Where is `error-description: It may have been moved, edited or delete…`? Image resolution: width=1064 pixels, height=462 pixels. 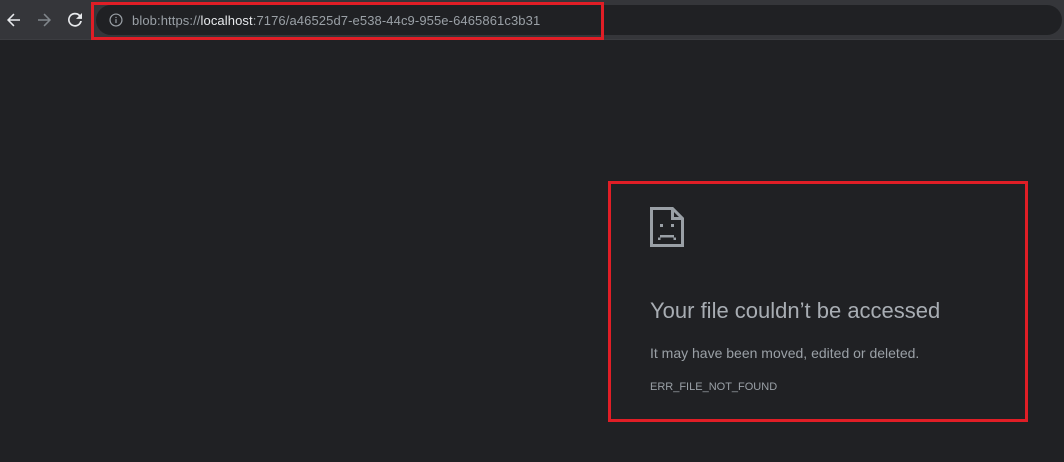 error-description: It may have been moved, edited or delete… is located at coordinates (785, 353).